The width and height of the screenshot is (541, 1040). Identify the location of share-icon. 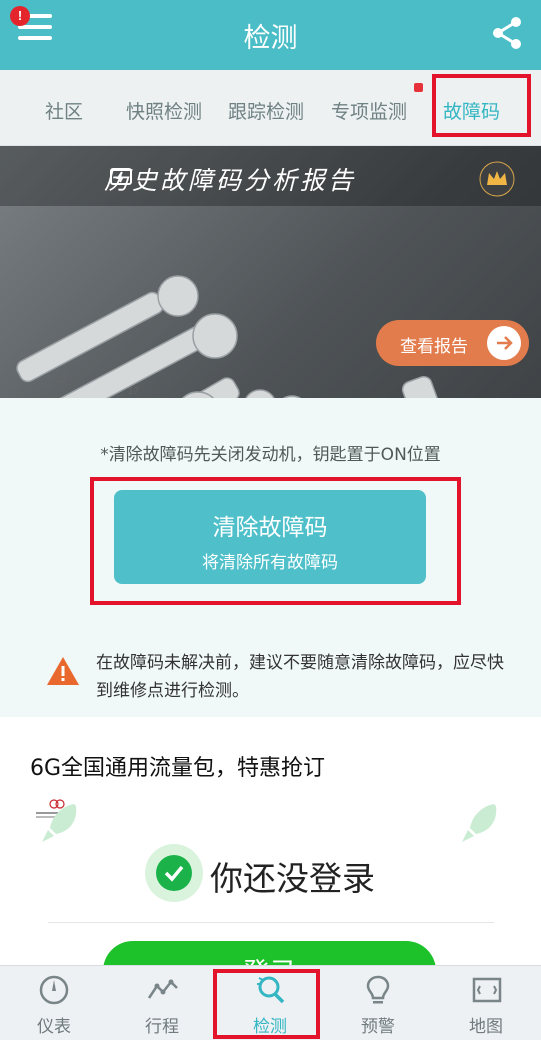
(507, 33).